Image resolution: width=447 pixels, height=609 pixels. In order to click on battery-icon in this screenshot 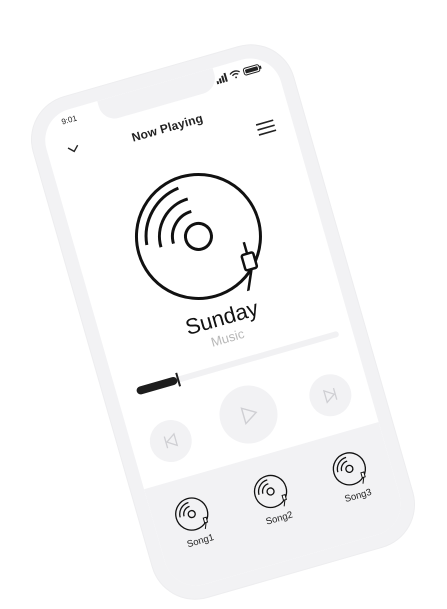, I will do `click(252, 70)`.